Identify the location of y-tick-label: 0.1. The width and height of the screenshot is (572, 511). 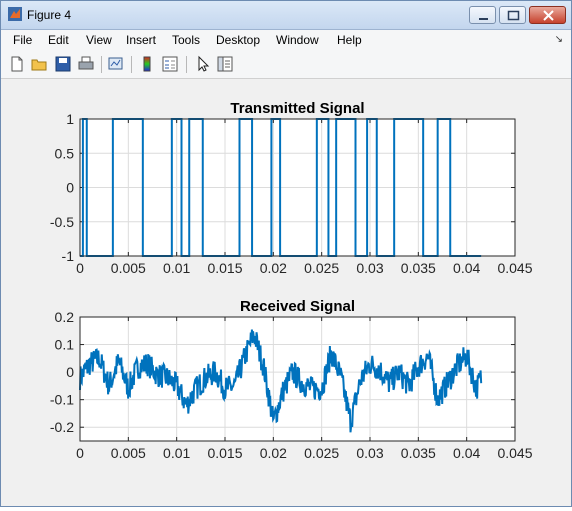
(65, 345).